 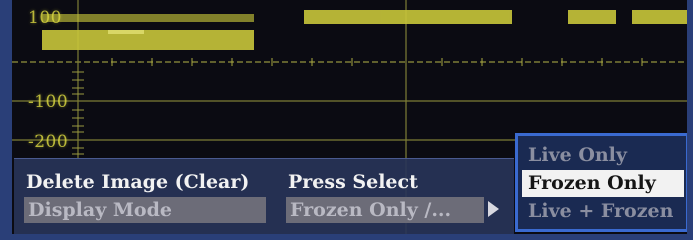 What do you see at coordinates (353, 182) in the screenshot?
I see `press-select-label: Press Select` at bounding box center [353, 182].